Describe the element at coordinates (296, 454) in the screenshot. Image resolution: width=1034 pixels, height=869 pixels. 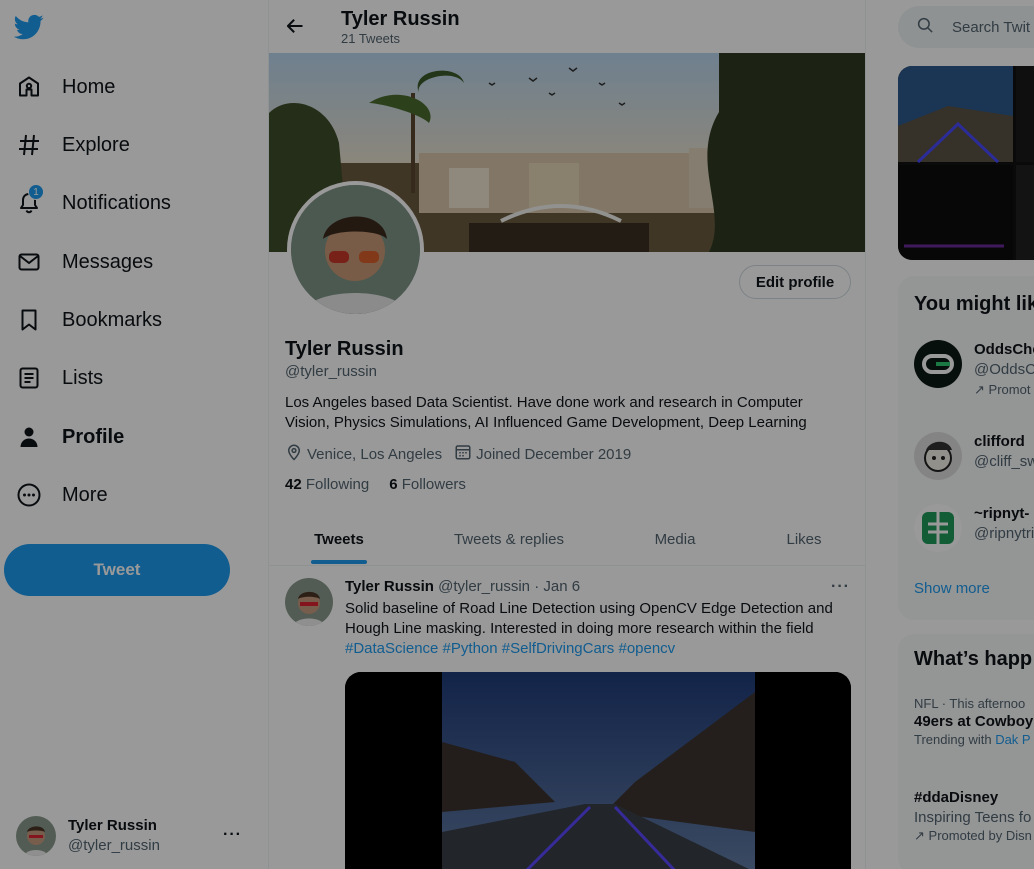
I see `location-pin-icon` at that location.